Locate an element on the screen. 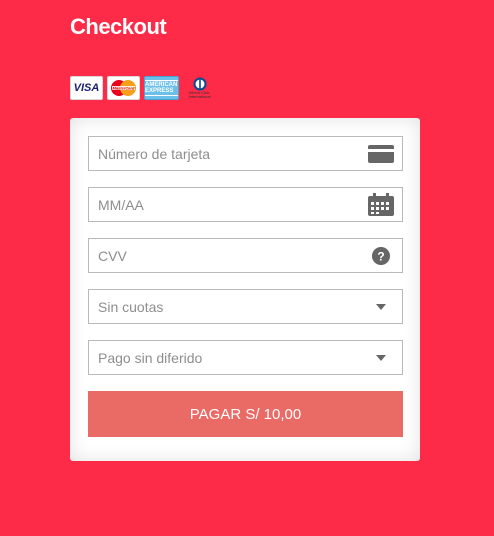 This screenshot has width=494, height=536. visa-logo: VISA is located at coordinates (86, 88).